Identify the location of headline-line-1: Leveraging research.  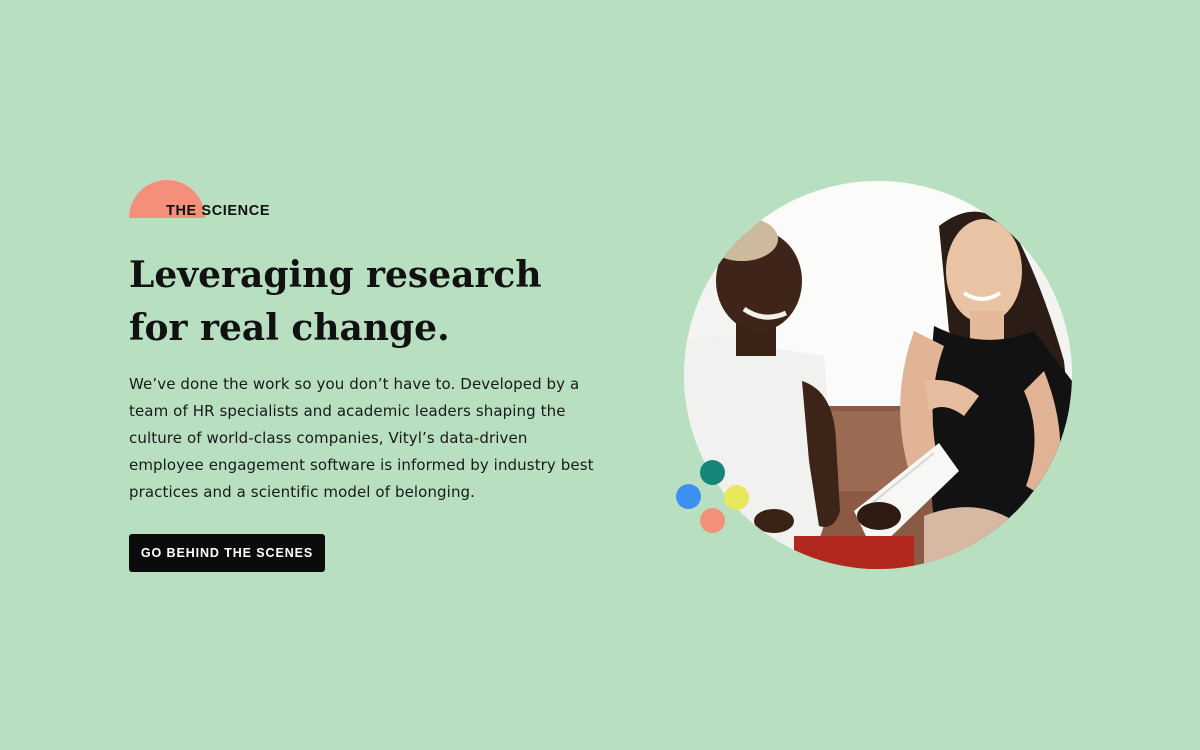
(335, 275).